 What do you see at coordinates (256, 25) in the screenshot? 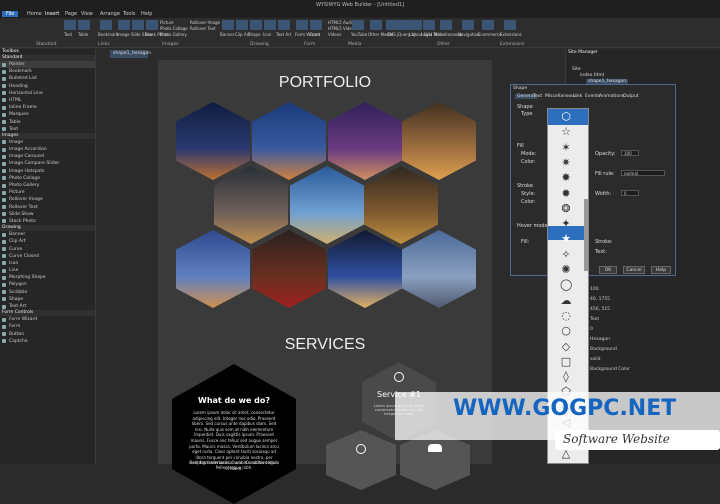
I see `shape-button-icon` at bounding box center [256, 25].